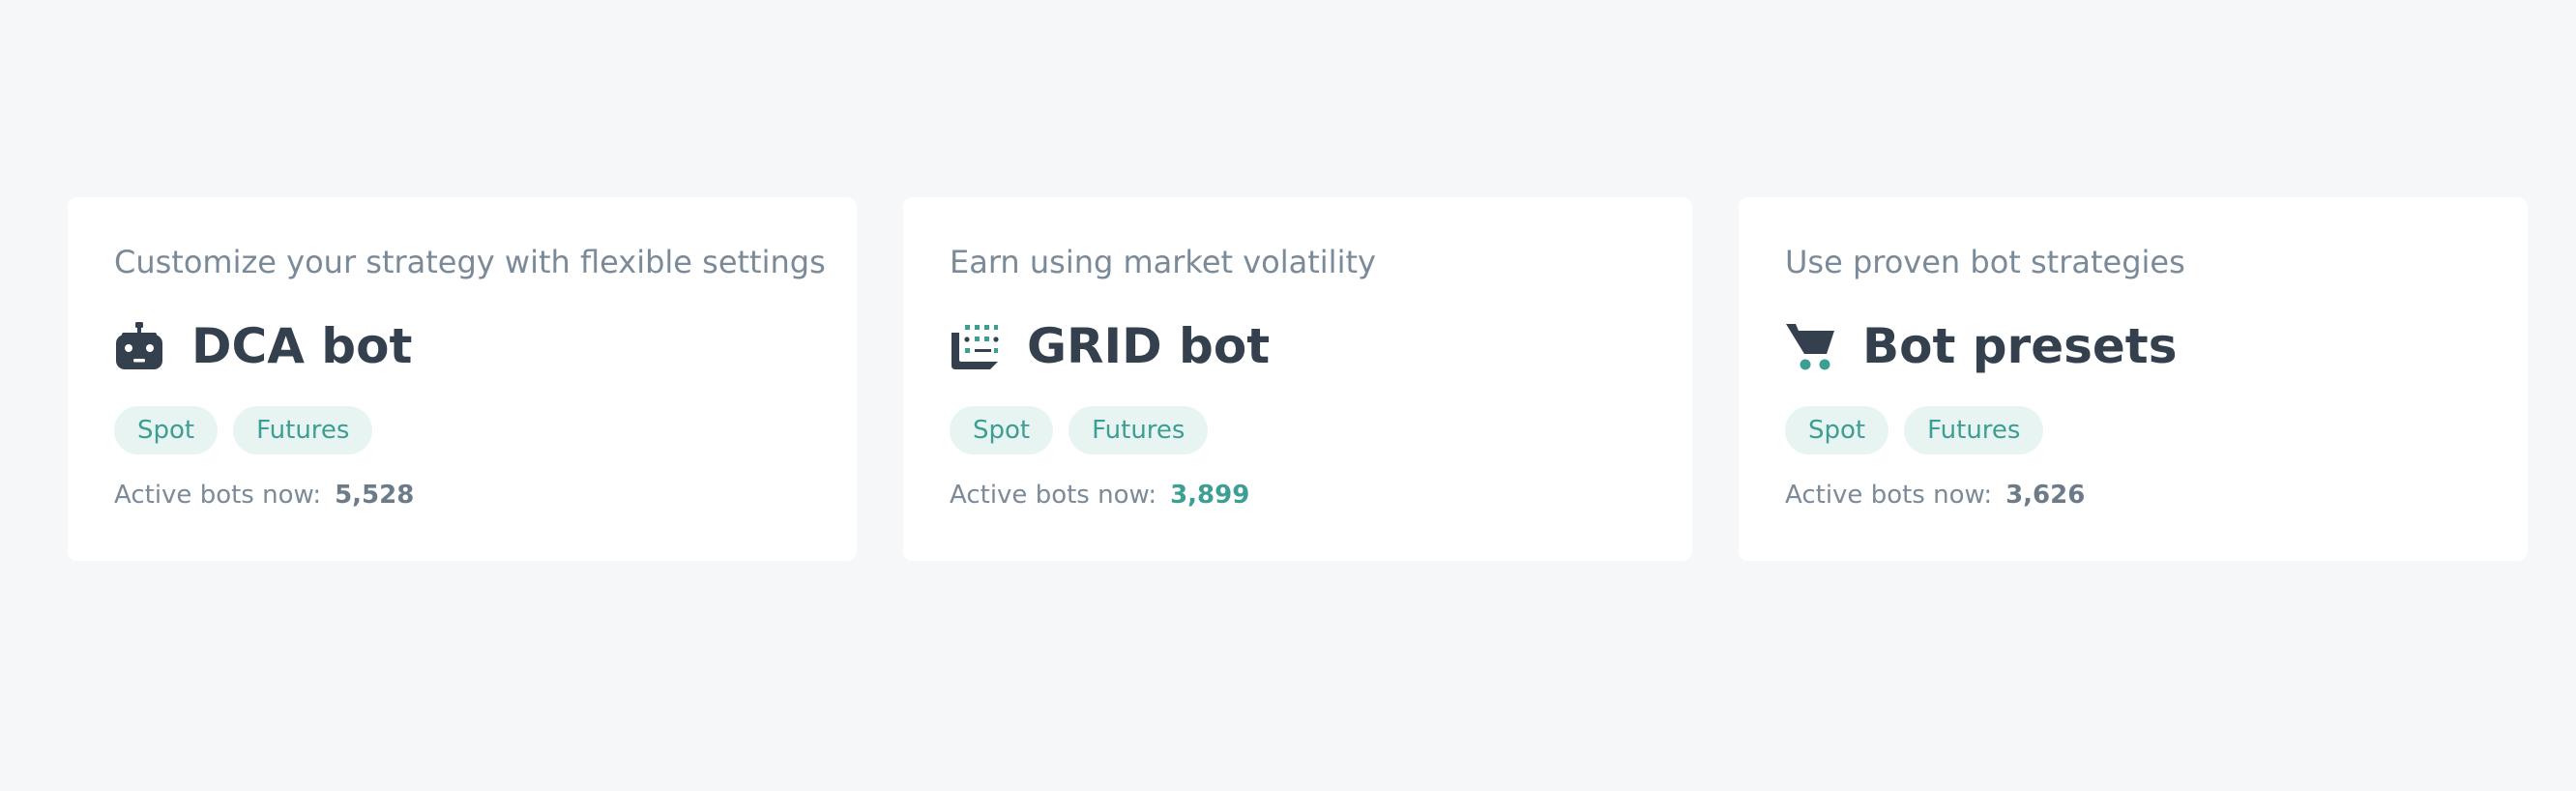  I want to click on cart-icon, so click(1810, 346).